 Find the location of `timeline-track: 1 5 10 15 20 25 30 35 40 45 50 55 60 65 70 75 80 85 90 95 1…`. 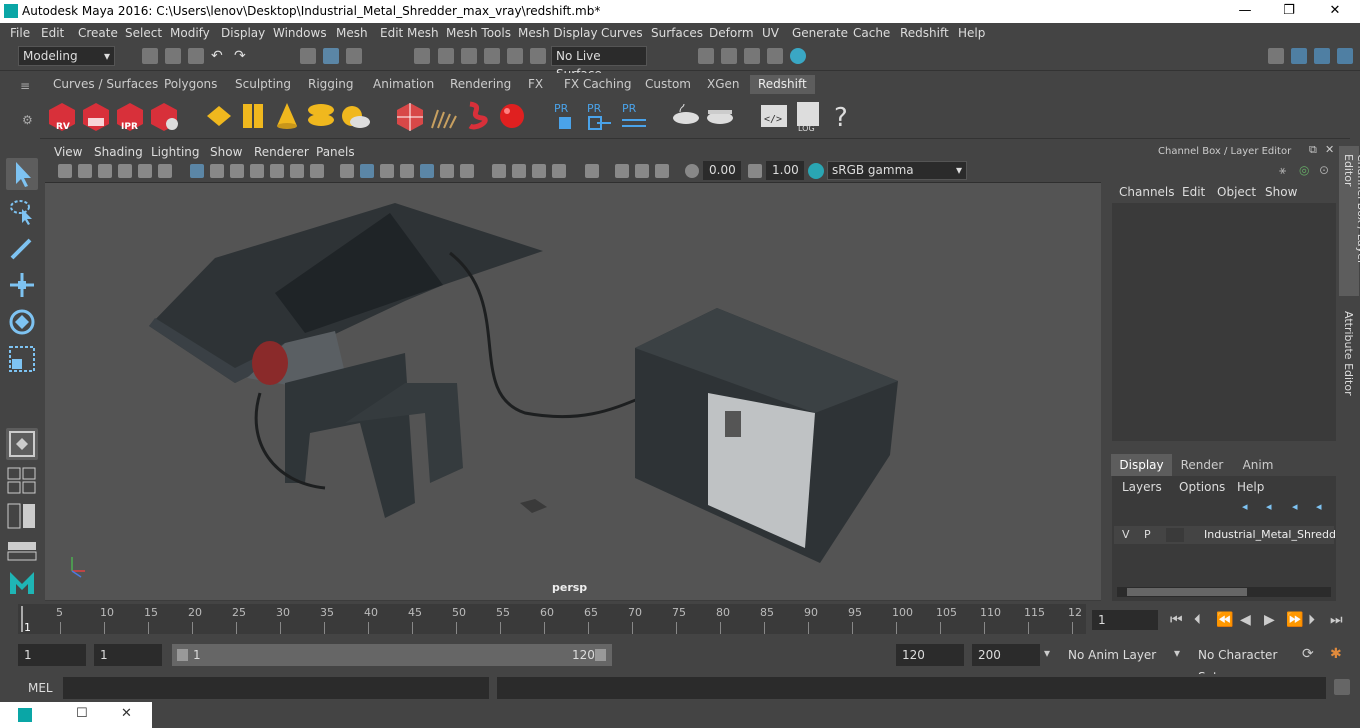

timeline-track: 1 5 10 15 20 25 30 35 40 45 50 55 60 65 70 75 80 85 90 95 1… is located at coordinates (552, 619).